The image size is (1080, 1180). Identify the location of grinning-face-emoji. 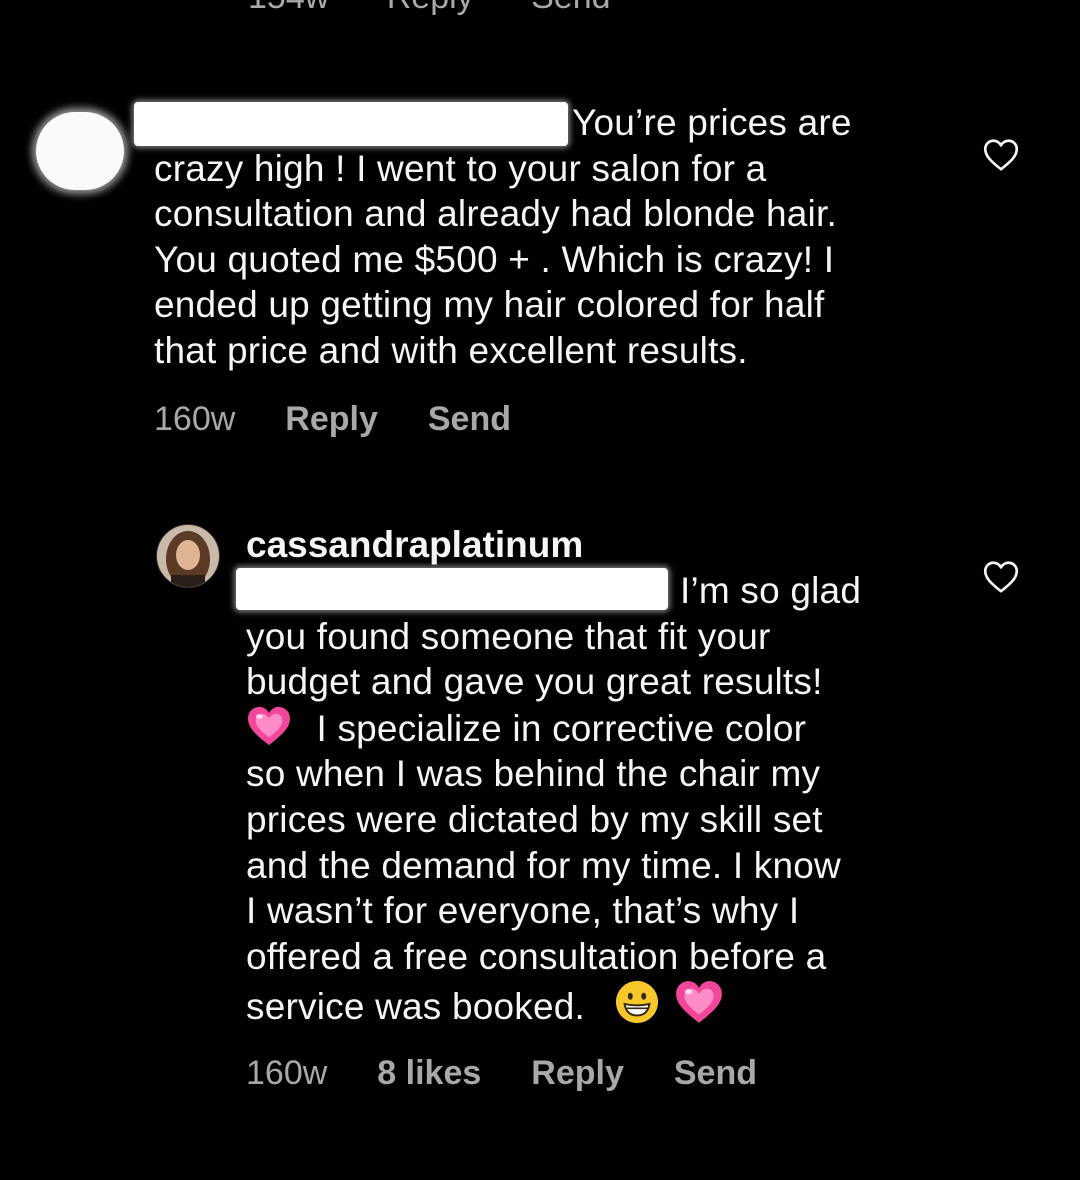
(636, 1002).